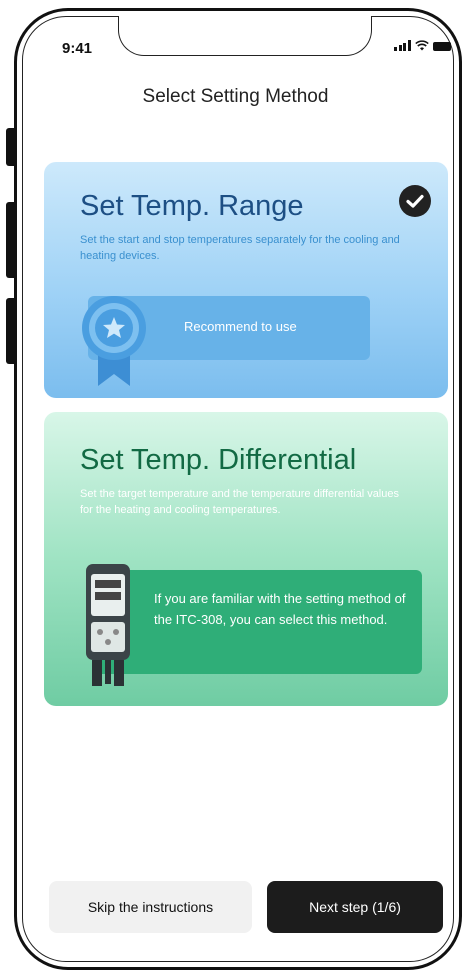 This screenshot has width=471, height=979. I want to click on thermostat-controller-icon, so click(108, 625).